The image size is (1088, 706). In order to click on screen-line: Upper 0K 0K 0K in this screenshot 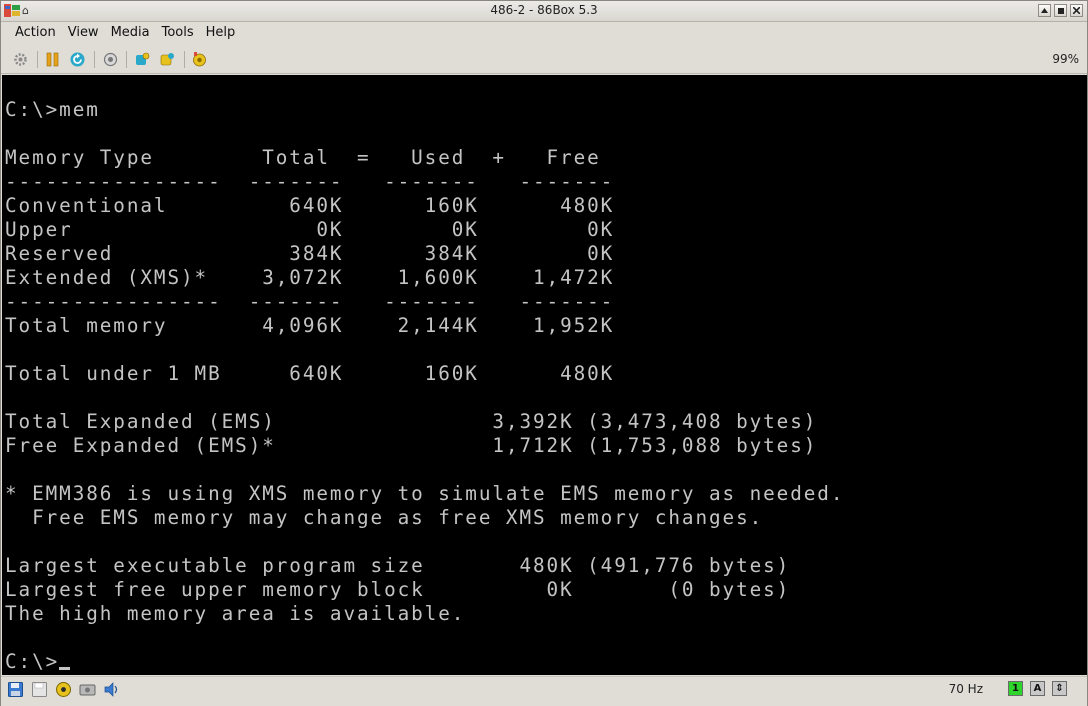, I will do `click(310, 229)`.